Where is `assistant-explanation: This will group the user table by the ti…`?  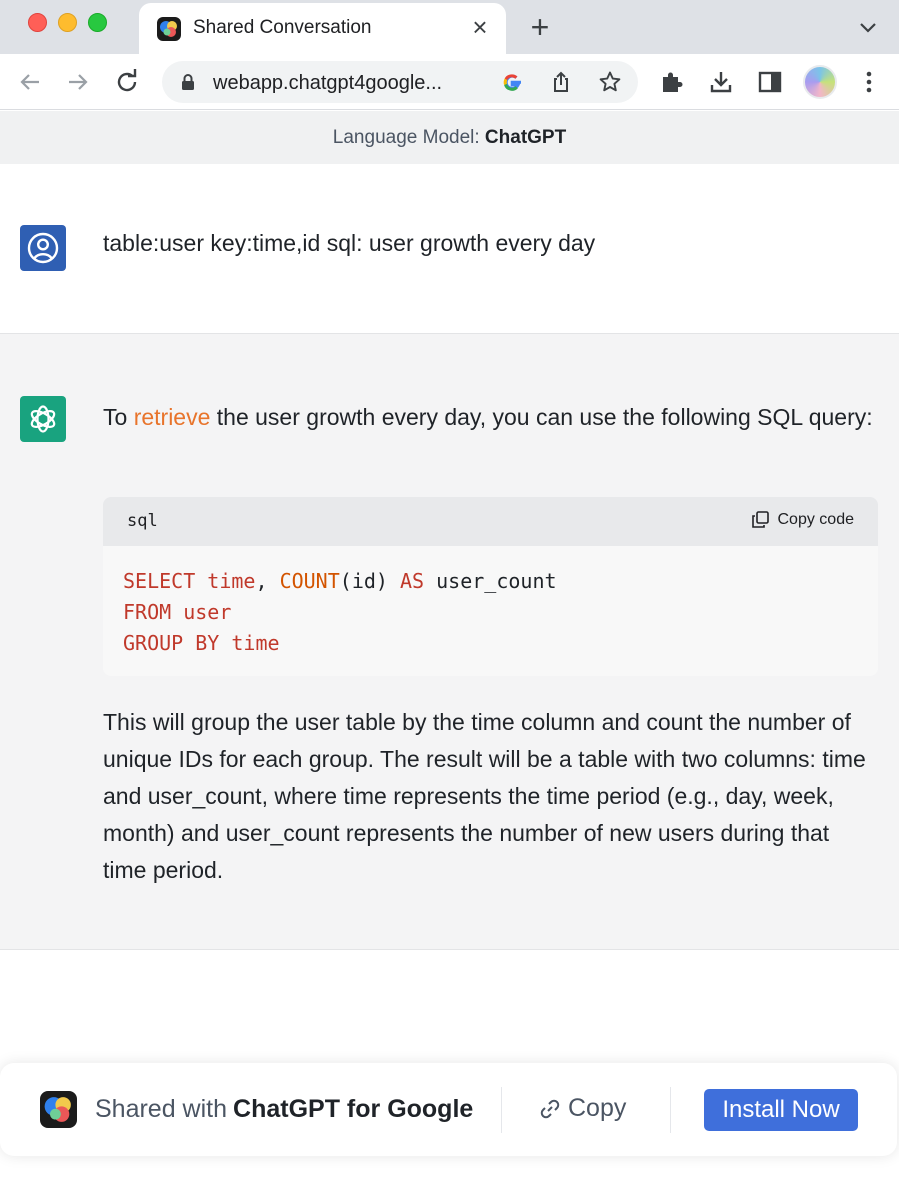 assistant-explanation: This will group the user table by the ti… is located at coordinates (484, 796).